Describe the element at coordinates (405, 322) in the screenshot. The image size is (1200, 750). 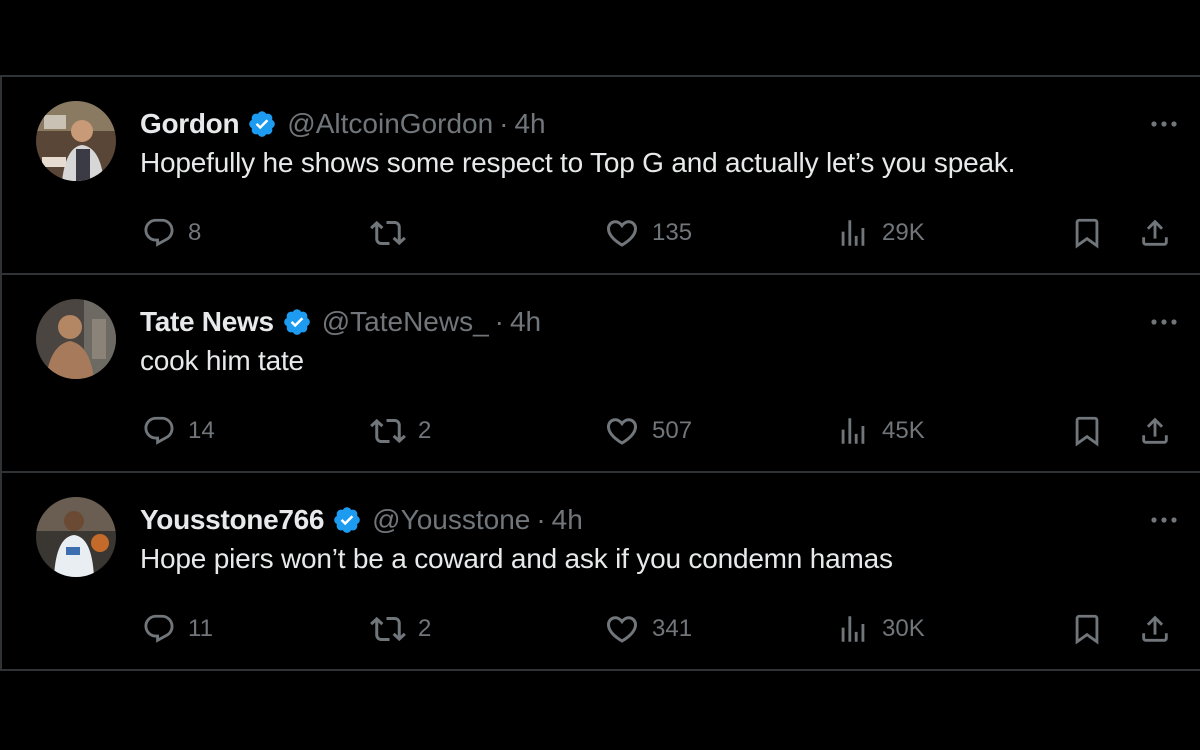
I see `user-handle: @TateNews_` at that location.